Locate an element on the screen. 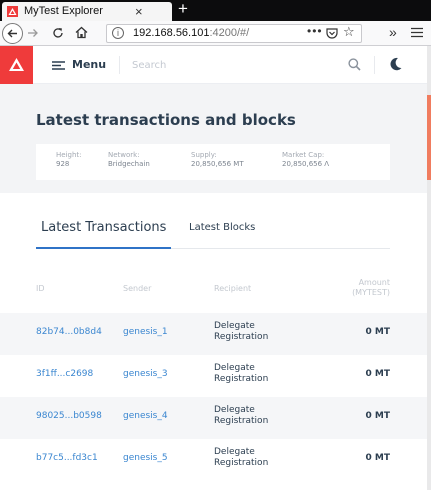 The height and width of the screenshot is (490, 431). menu-lines-icon is located at coordinates (58, 65).